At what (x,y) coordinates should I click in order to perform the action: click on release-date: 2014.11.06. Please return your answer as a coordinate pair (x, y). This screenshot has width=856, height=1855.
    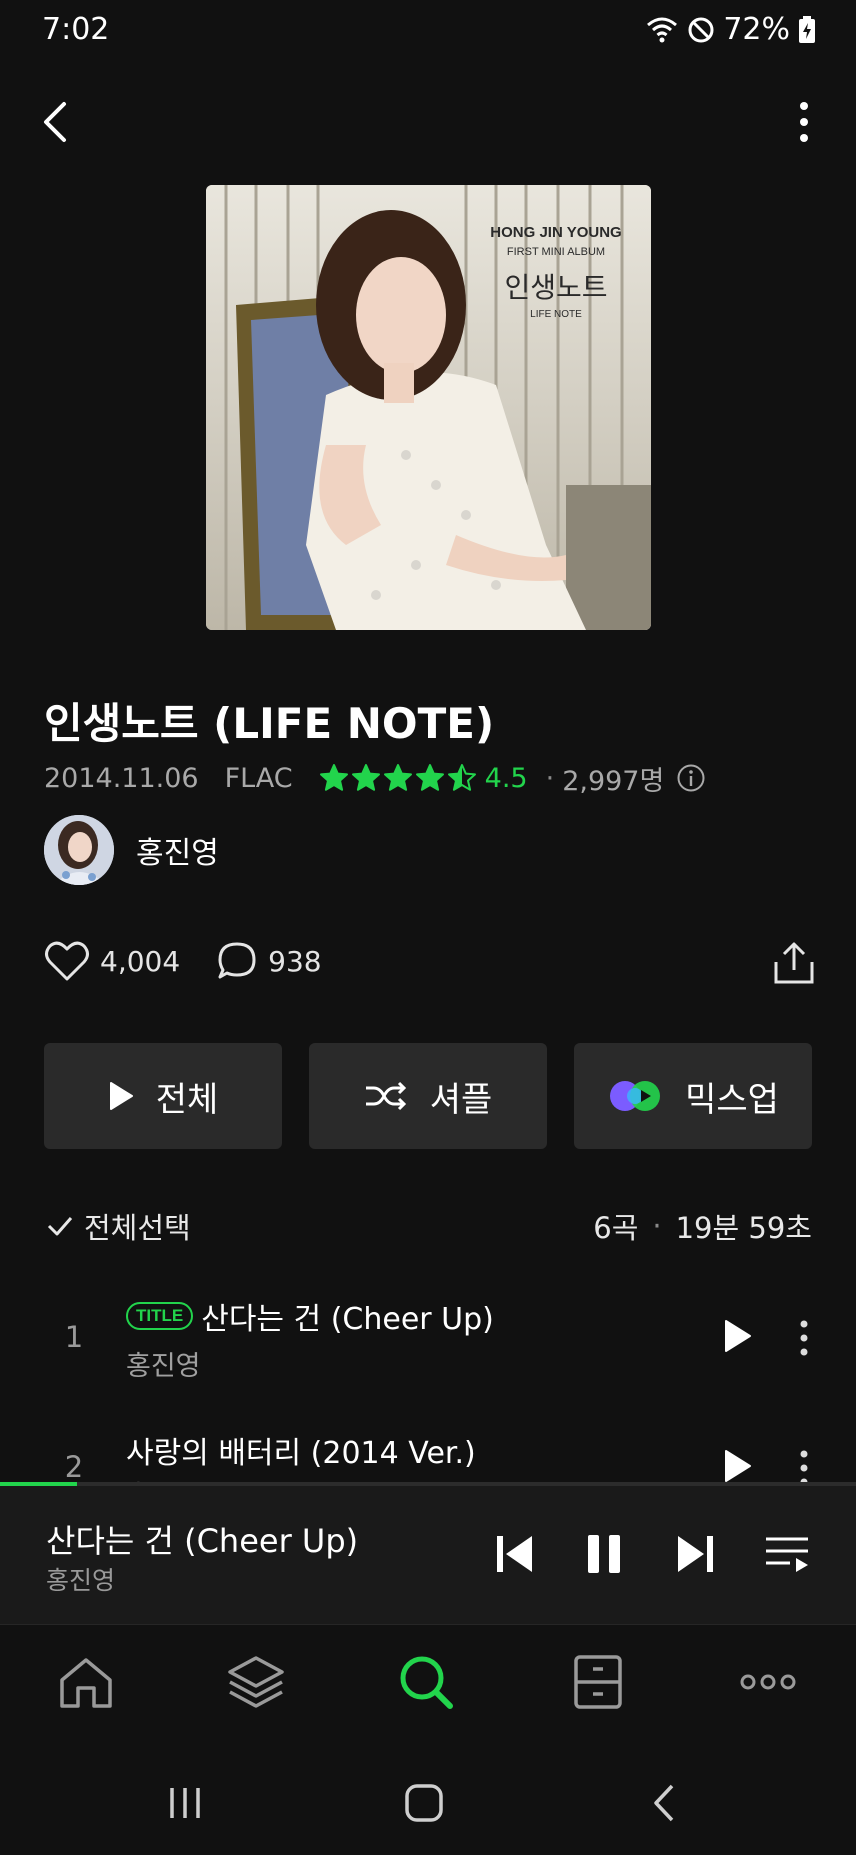
    Looking at the image, I should click on (121, 778).